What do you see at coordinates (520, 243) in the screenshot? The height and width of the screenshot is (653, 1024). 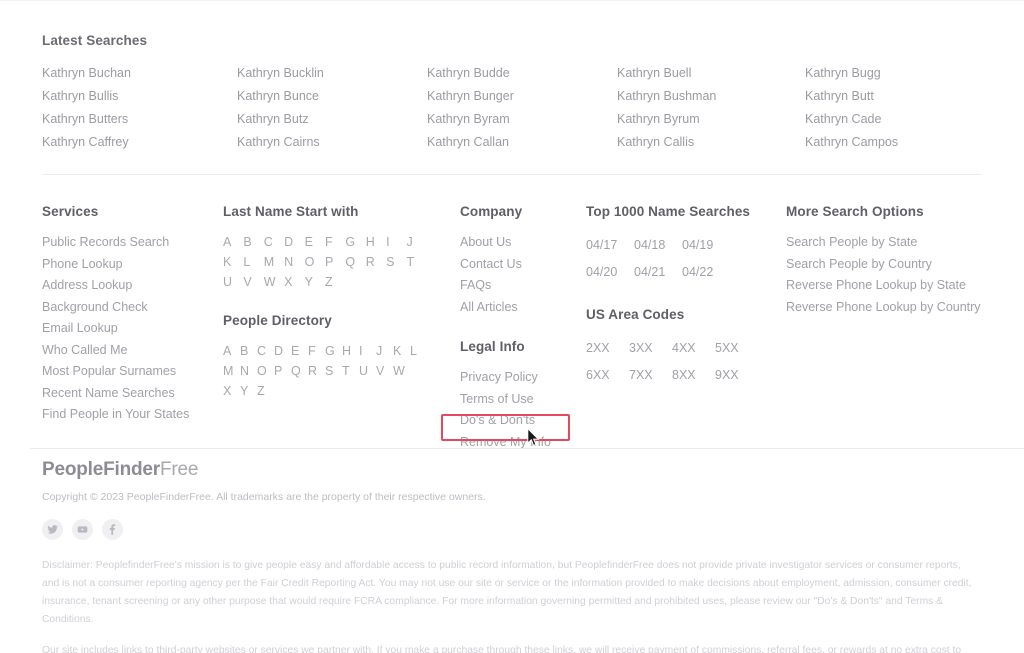 I see `sidebar-item-about-us: About Us` at bounding box center [520, 243].